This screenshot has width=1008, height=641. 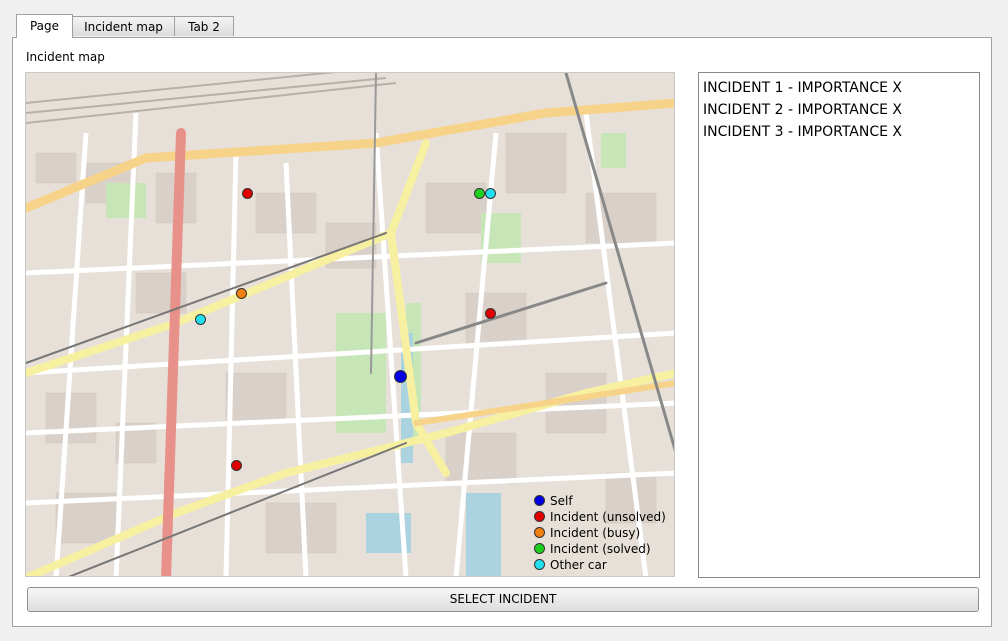 I want to click on tab-tab-2-label: Tab 2, so click(x=204, y=27).